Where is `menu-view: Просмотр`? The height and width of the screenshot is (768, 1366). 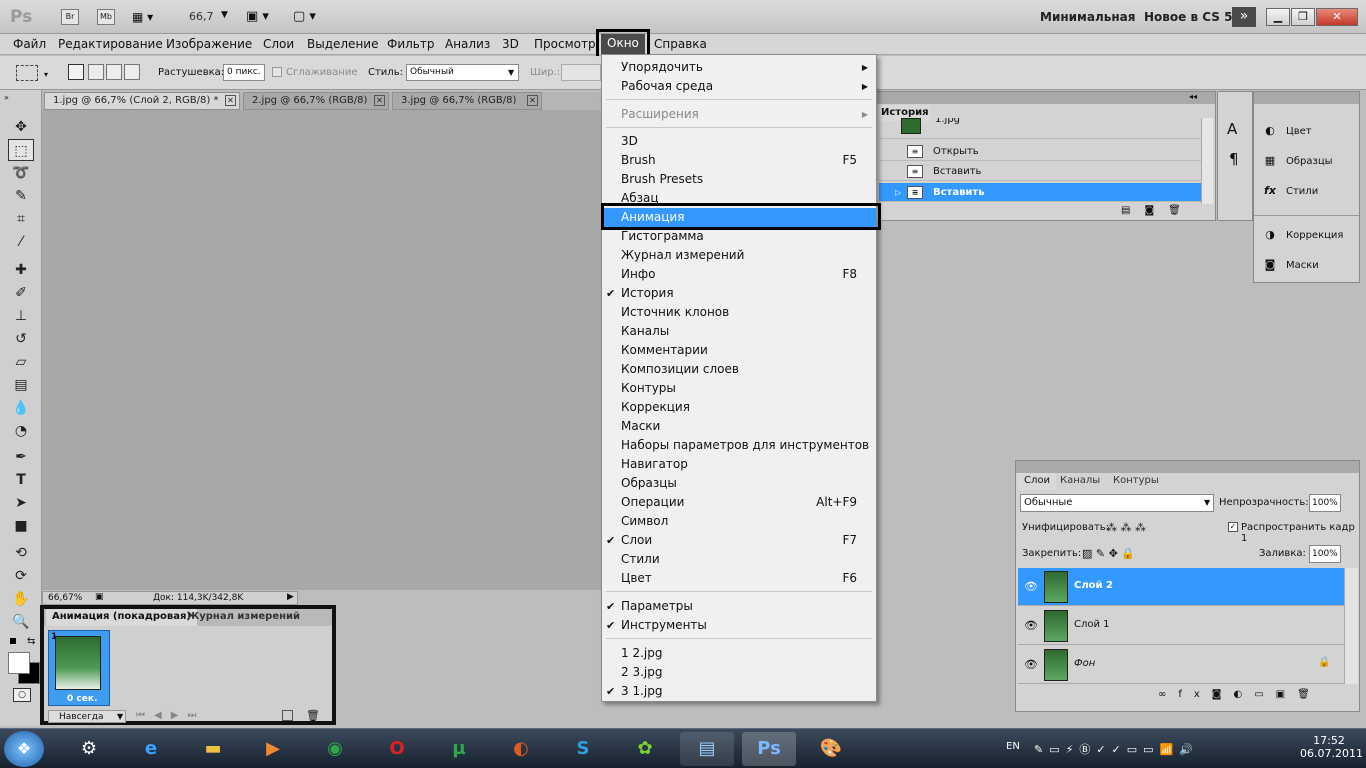 menu-view: Просмотр is located at coordinates (565, 44).